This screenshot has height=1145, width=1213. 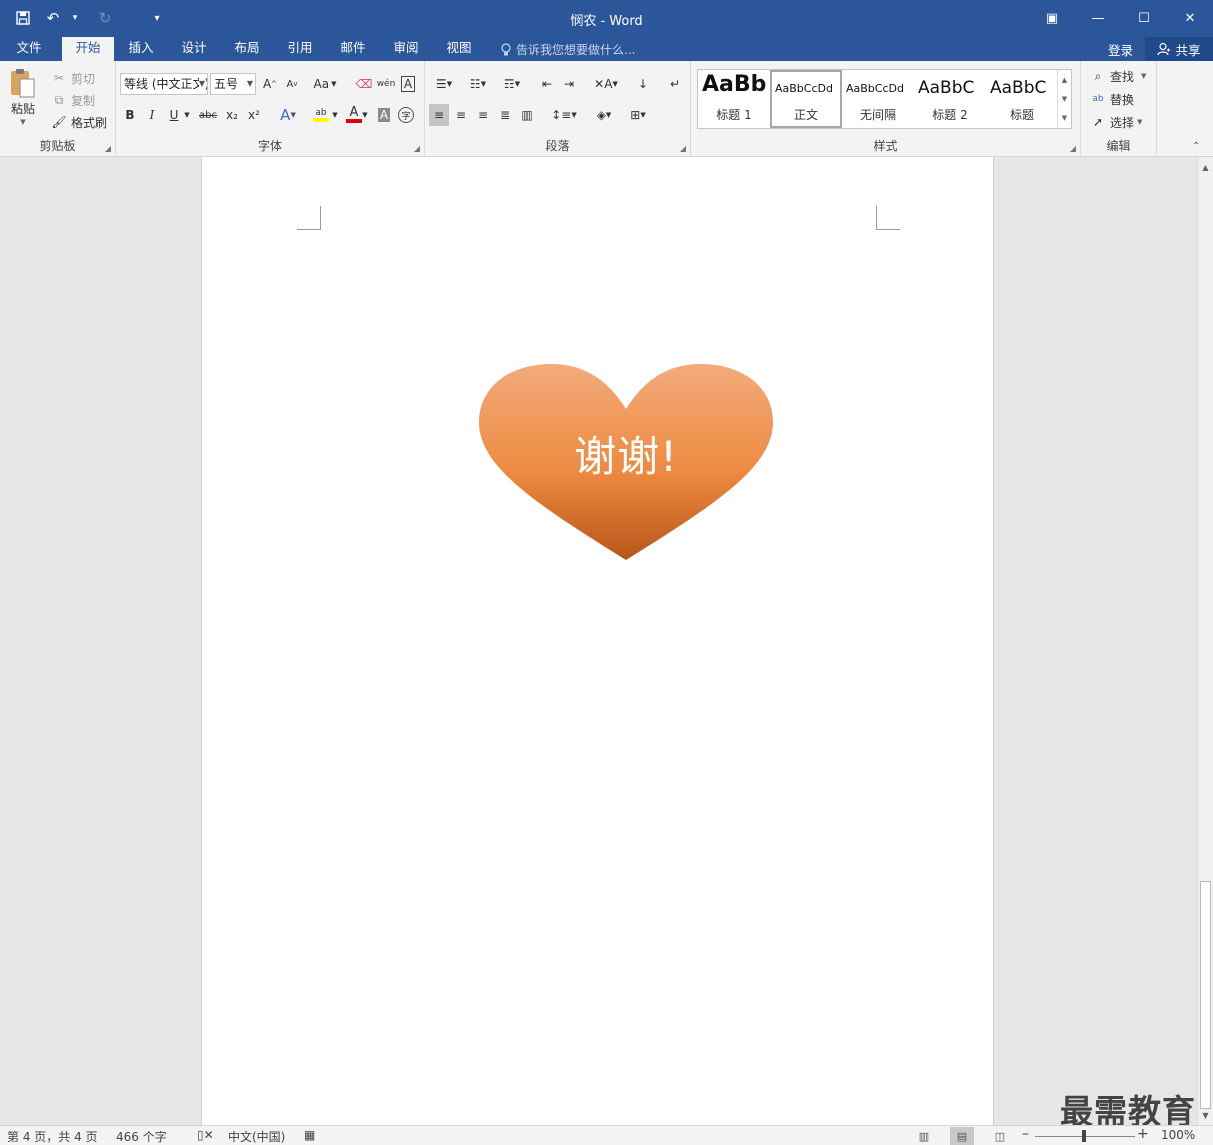 What do you see at coordinates (564, 115) in the screenshot?
I see `line-spacing-button: ↕≡ ▼` at bounding box center [564, 115].